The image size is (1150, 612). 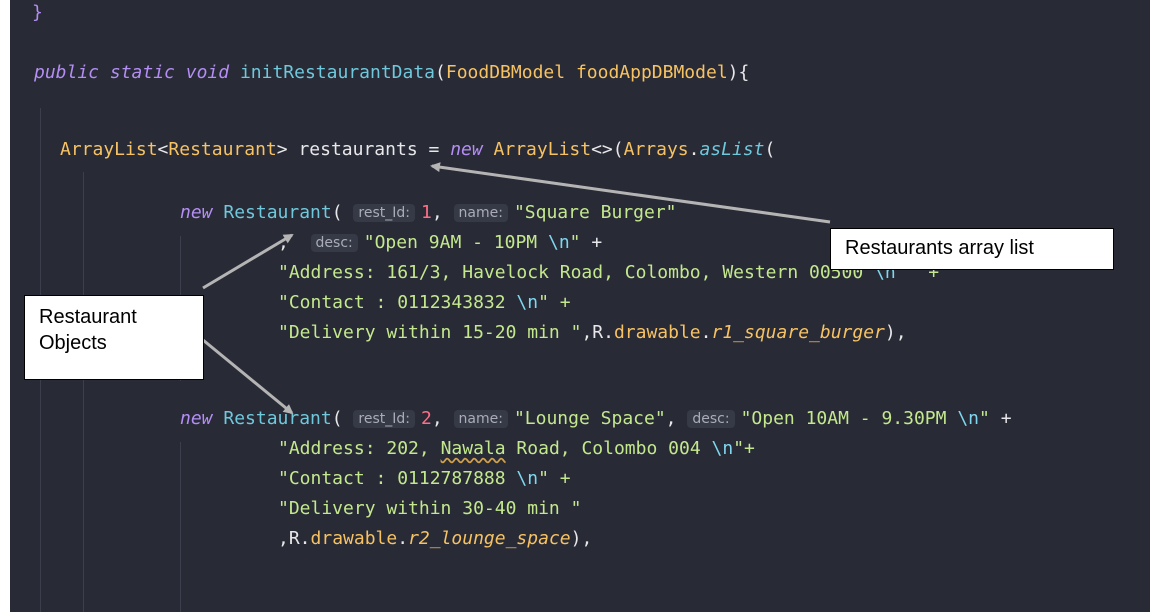 I want to click on keyword-public: public, so click(x=67, y=72).